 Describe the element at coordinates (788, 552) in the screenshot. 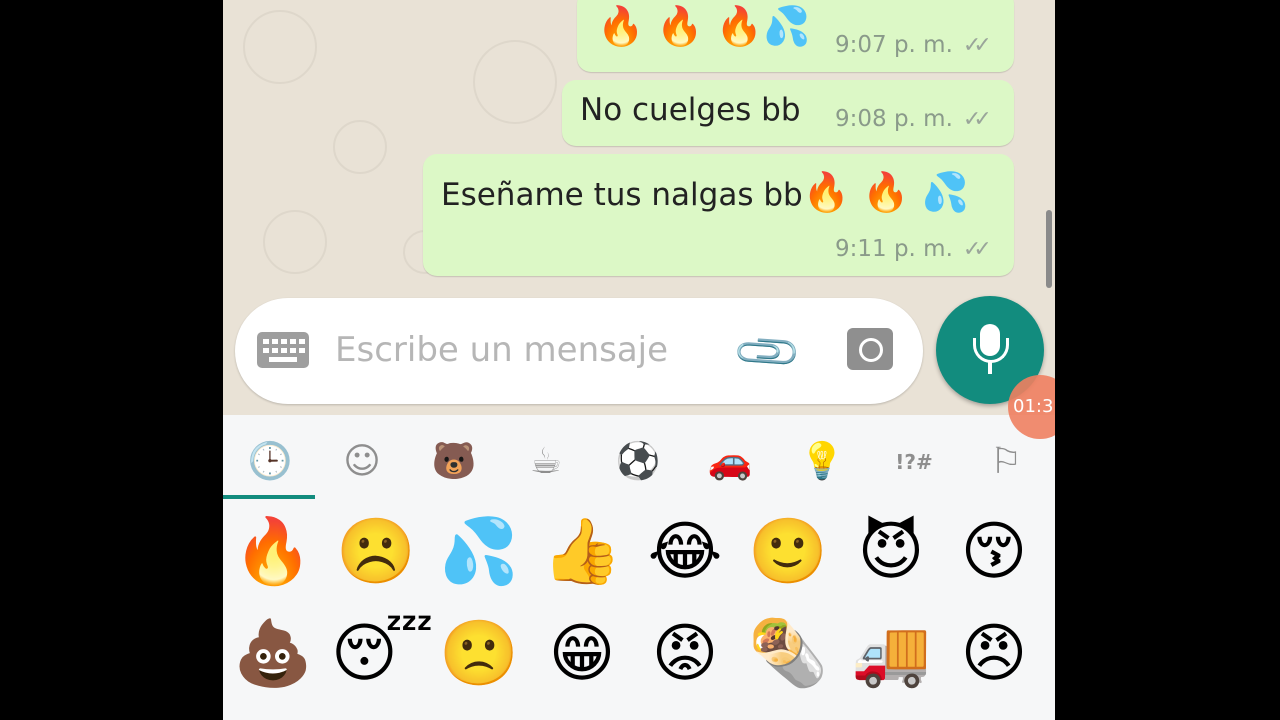

I see `emoji-slight-smile: 🙂` at that location.